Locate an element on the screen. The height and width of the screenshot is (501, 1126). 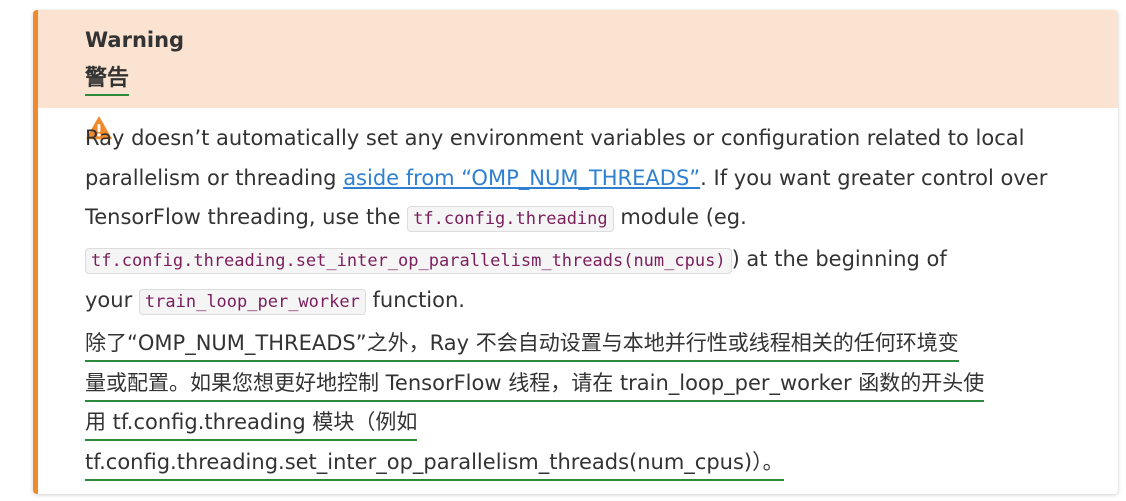
body-line: your train_loop_per_worker function. is located at coordinates (585, 302).